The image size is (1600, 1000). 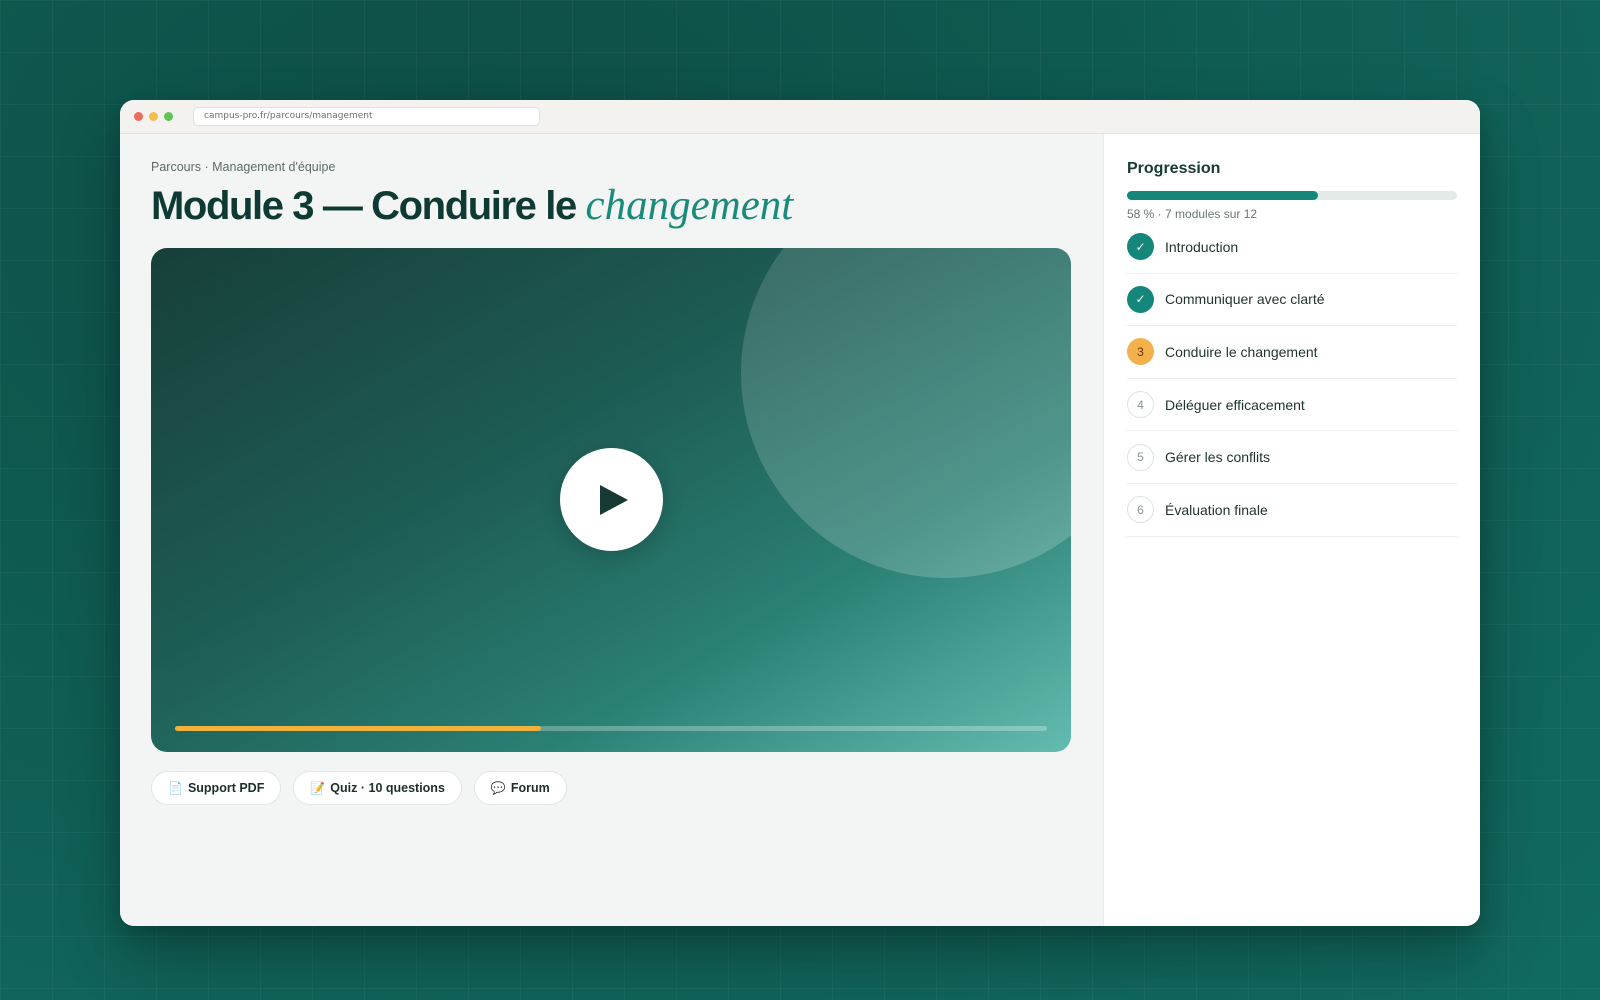 What do you see at coordinates (243, 167) in the screenshot?
I see `breadcrumb: Parcours · Management d'équipe` at bounding box center [243, 167].